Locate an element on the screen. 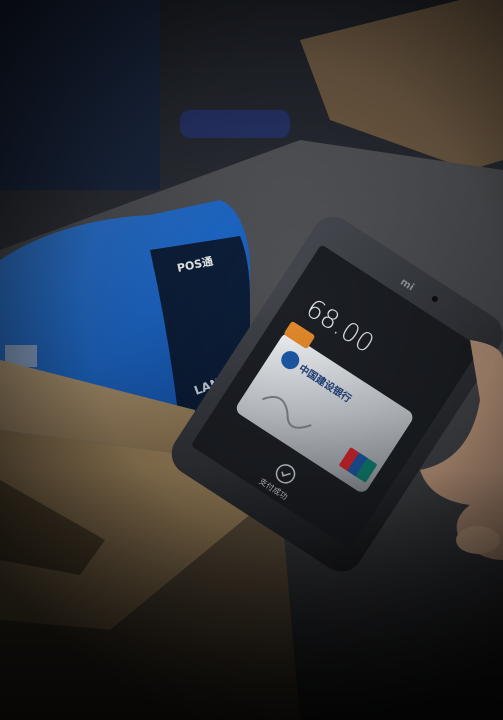 The width and height of the screenshot is (503, 720). background-box is located at coordinates (401, 85).